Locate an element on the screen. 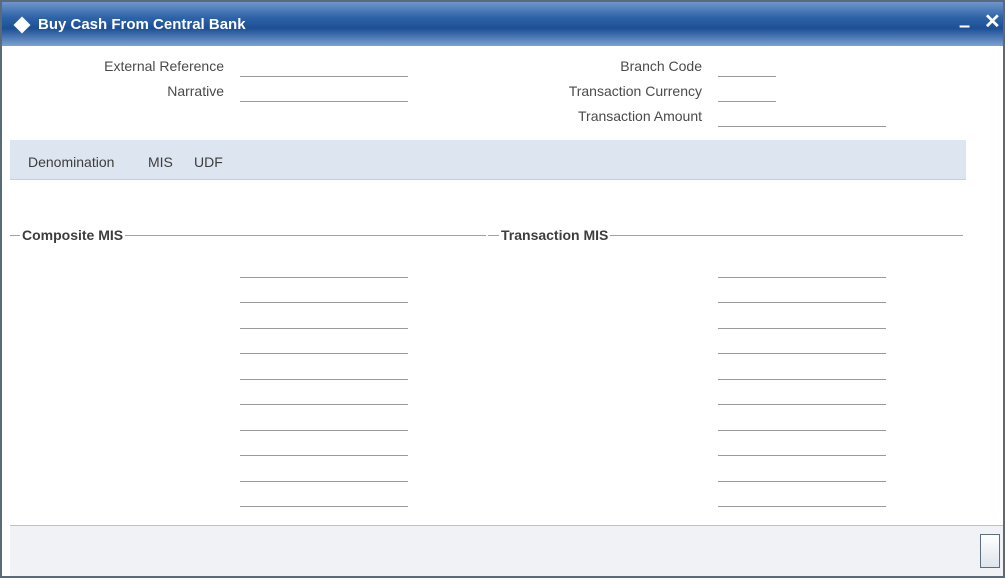 This screenshot has width=1005, height=578. branch-code-input is located at coordinates (747, 67).